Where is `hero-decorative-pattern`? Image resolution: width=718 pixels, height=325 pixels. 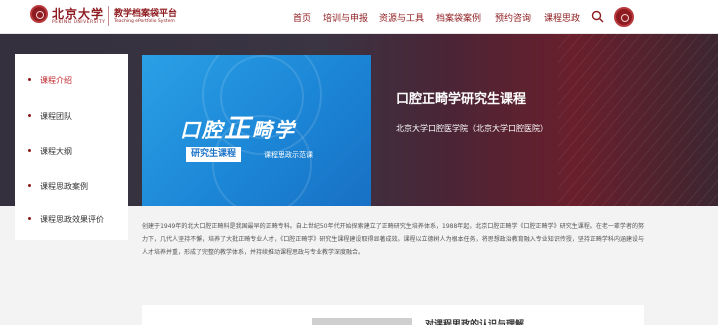
hero-decorative-pattern is located at coordinates (638, 120).